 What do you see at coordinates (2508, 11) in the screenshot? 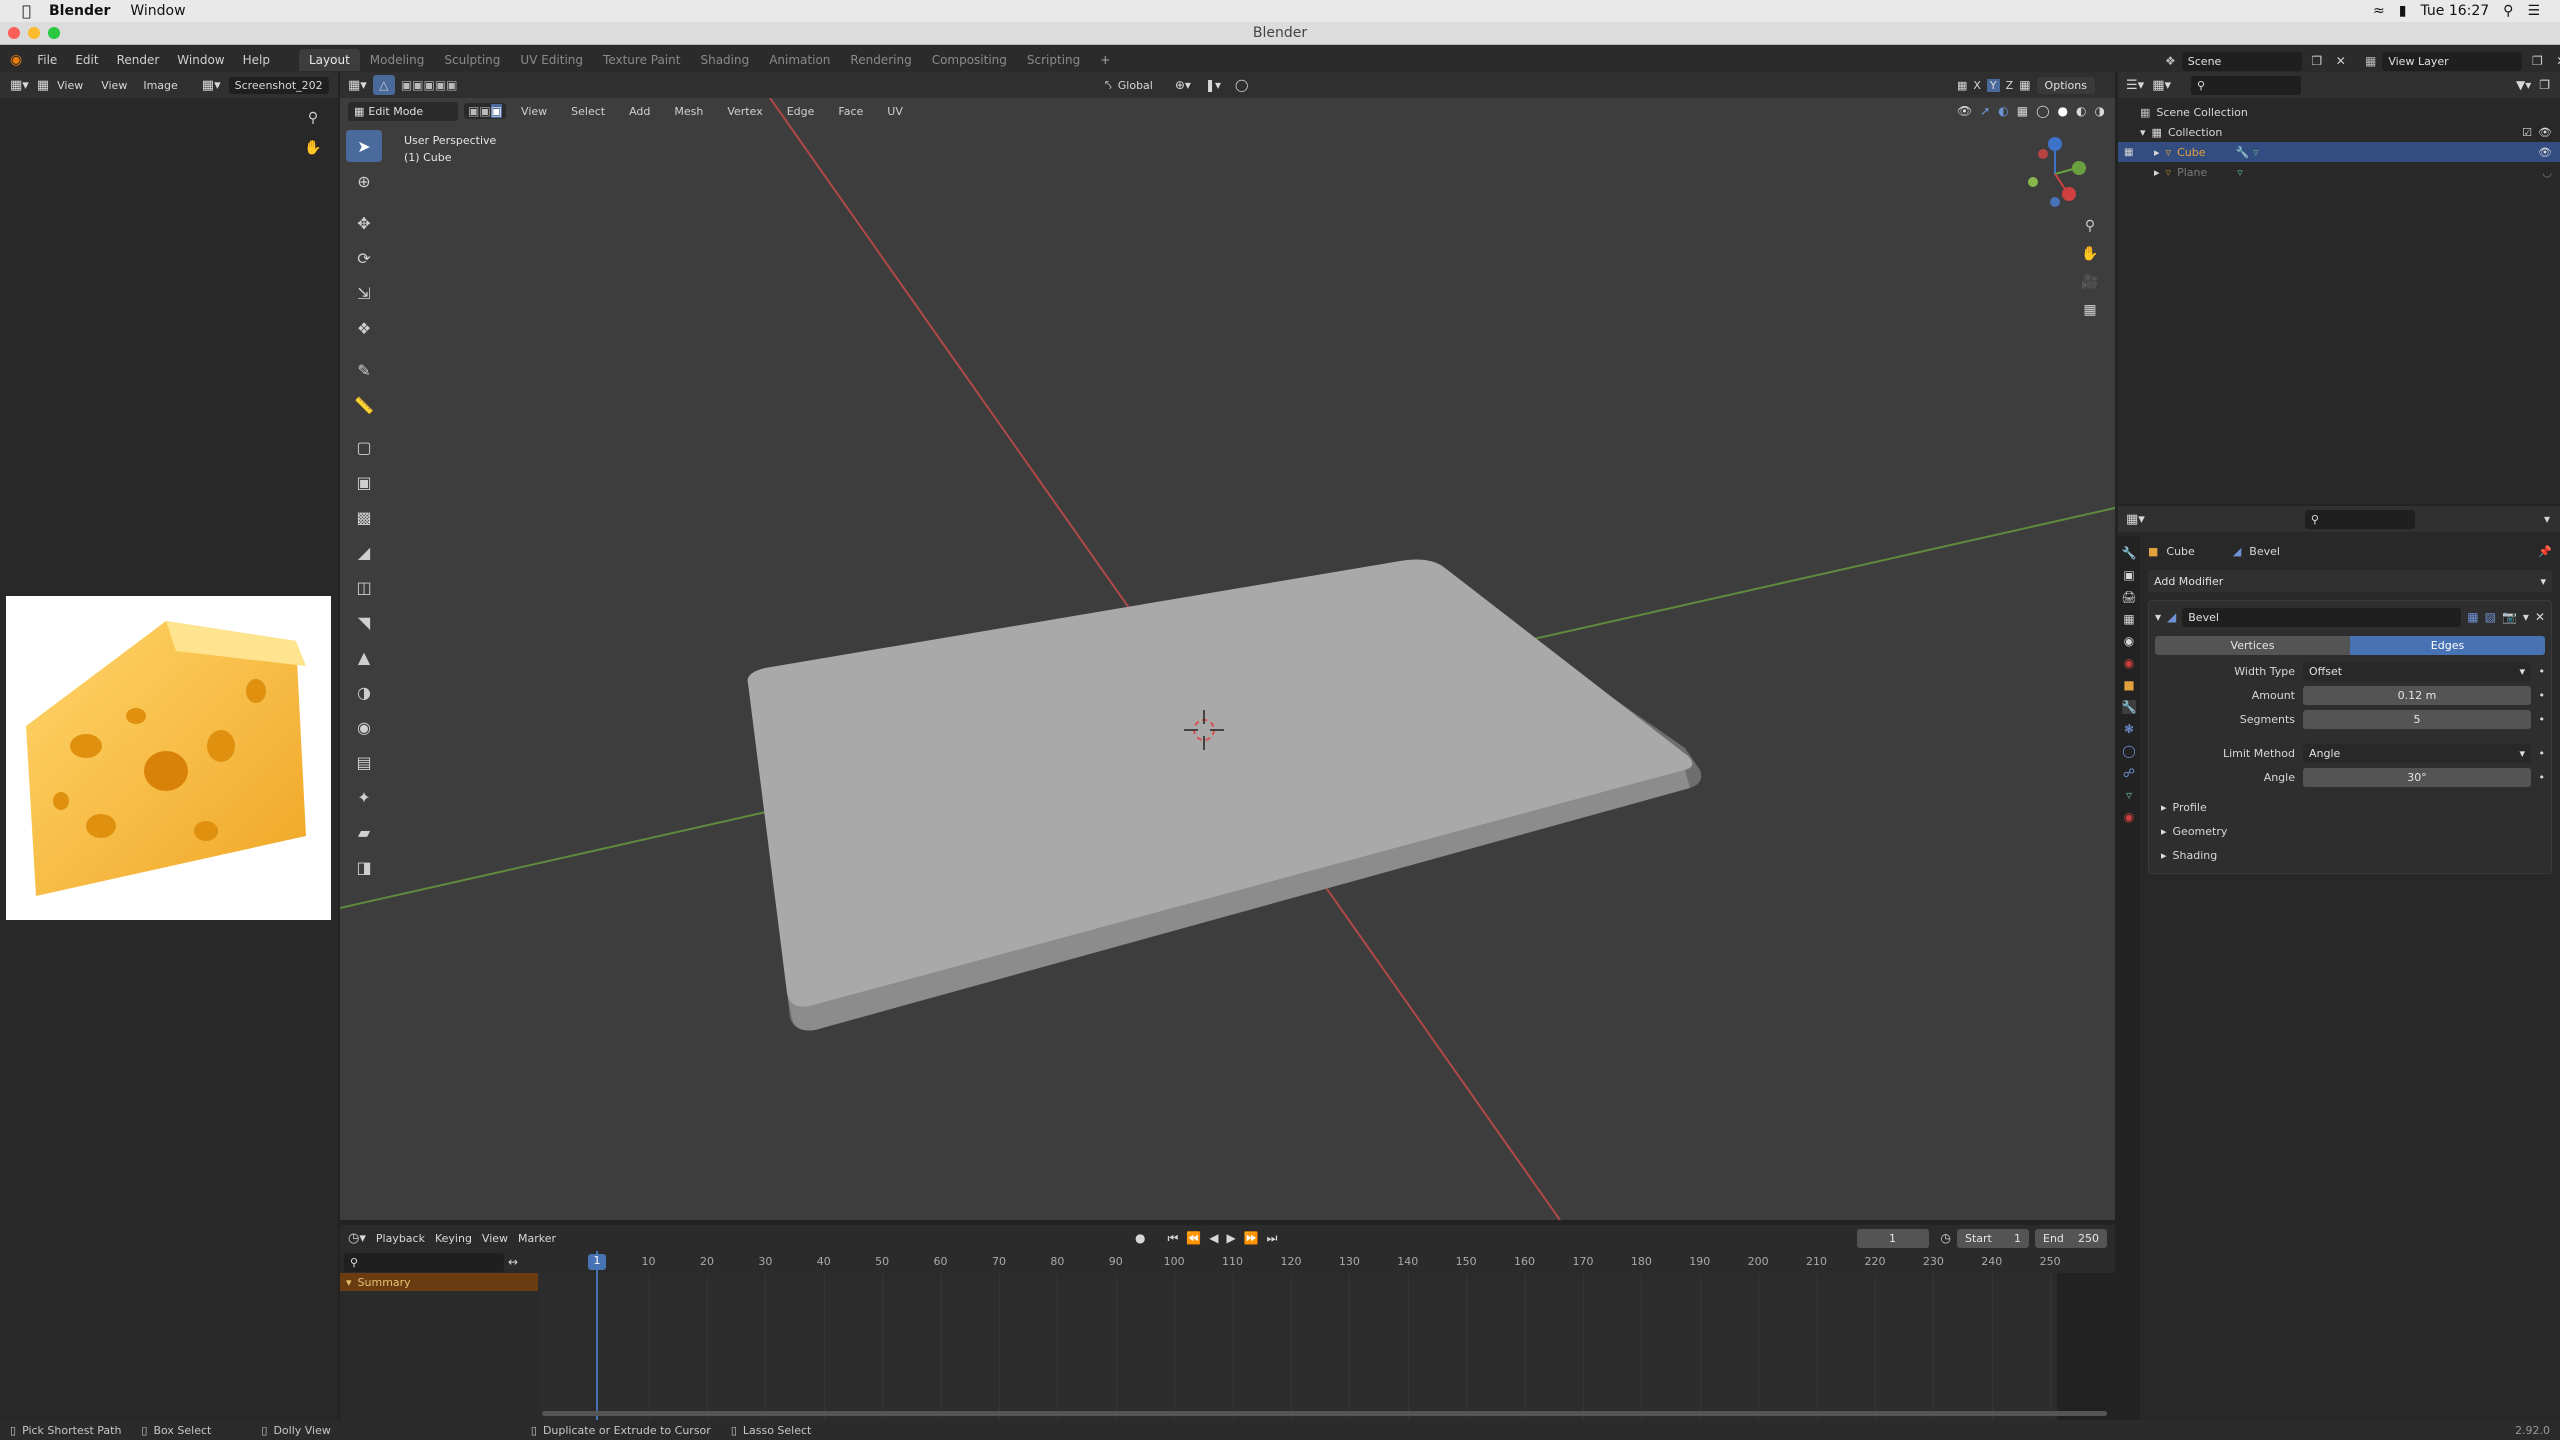
I see `spotlight-icon: ⚲` at bounding box center [2508, 11].